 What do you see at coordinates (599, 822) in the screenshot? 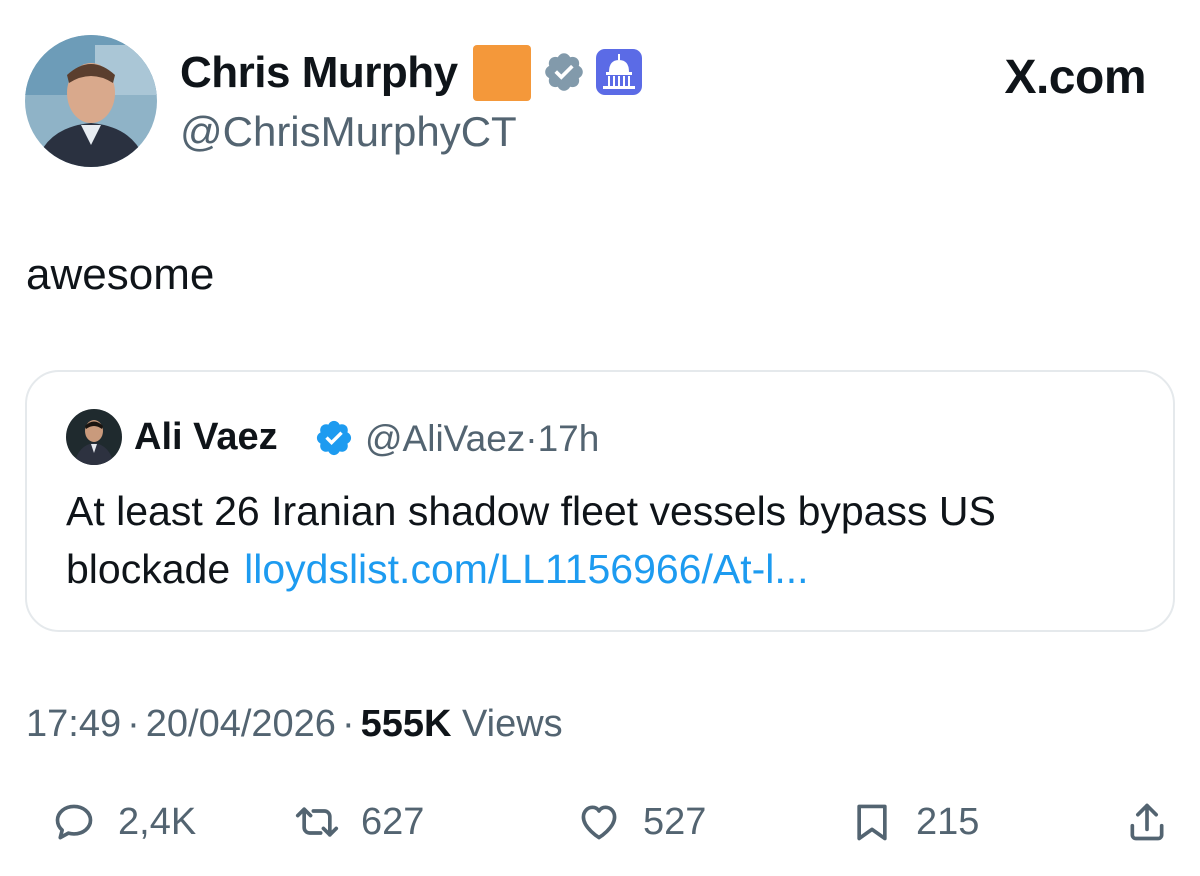
I see `like-icon` at bounding box center [599, 822].